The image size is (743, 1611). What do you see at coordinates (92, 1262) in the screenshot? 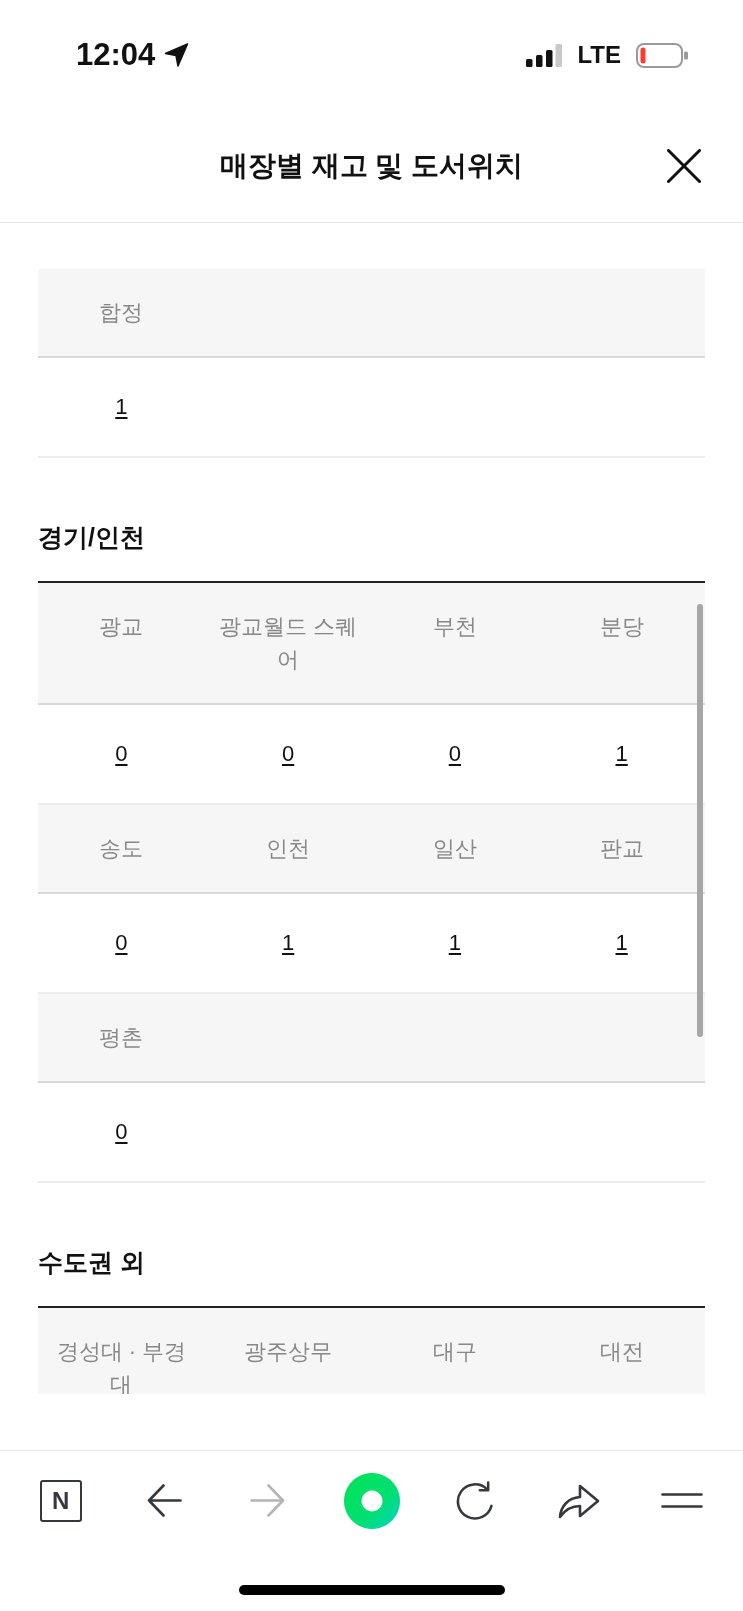
I see `section-title: 수도권 외` at bounding box center [92, 1262].